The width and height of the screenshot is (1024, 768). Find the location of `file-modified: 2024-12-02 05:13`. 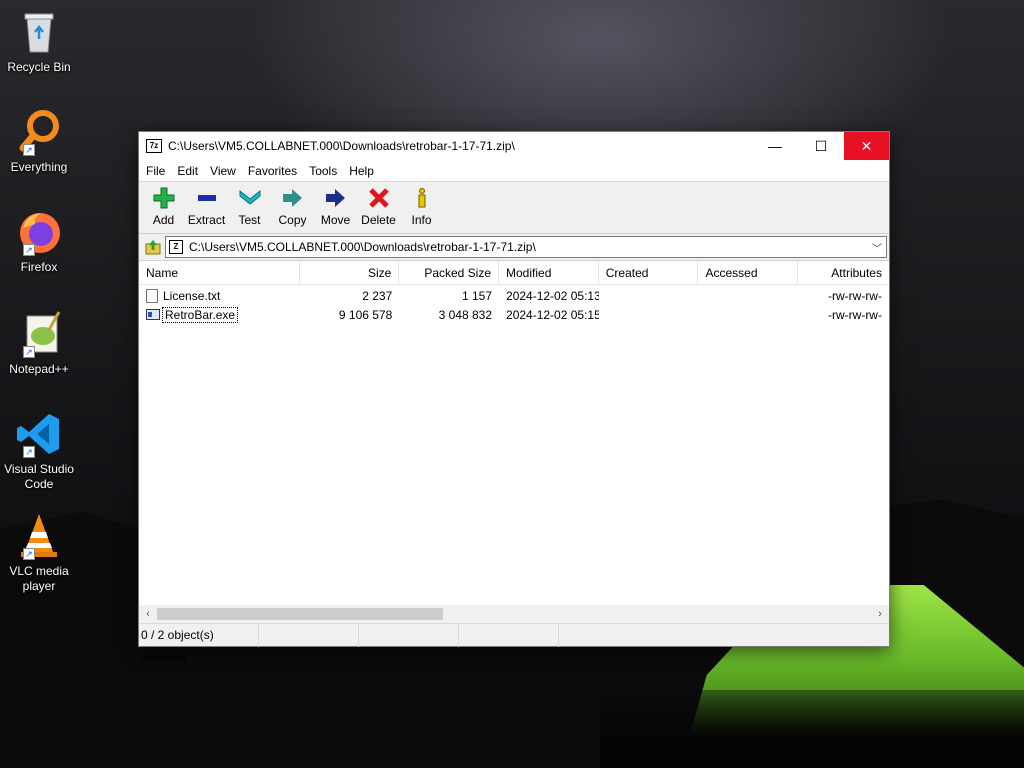

file-modified: 2024-12-02 05:13 is located at coordinates (552, 296).